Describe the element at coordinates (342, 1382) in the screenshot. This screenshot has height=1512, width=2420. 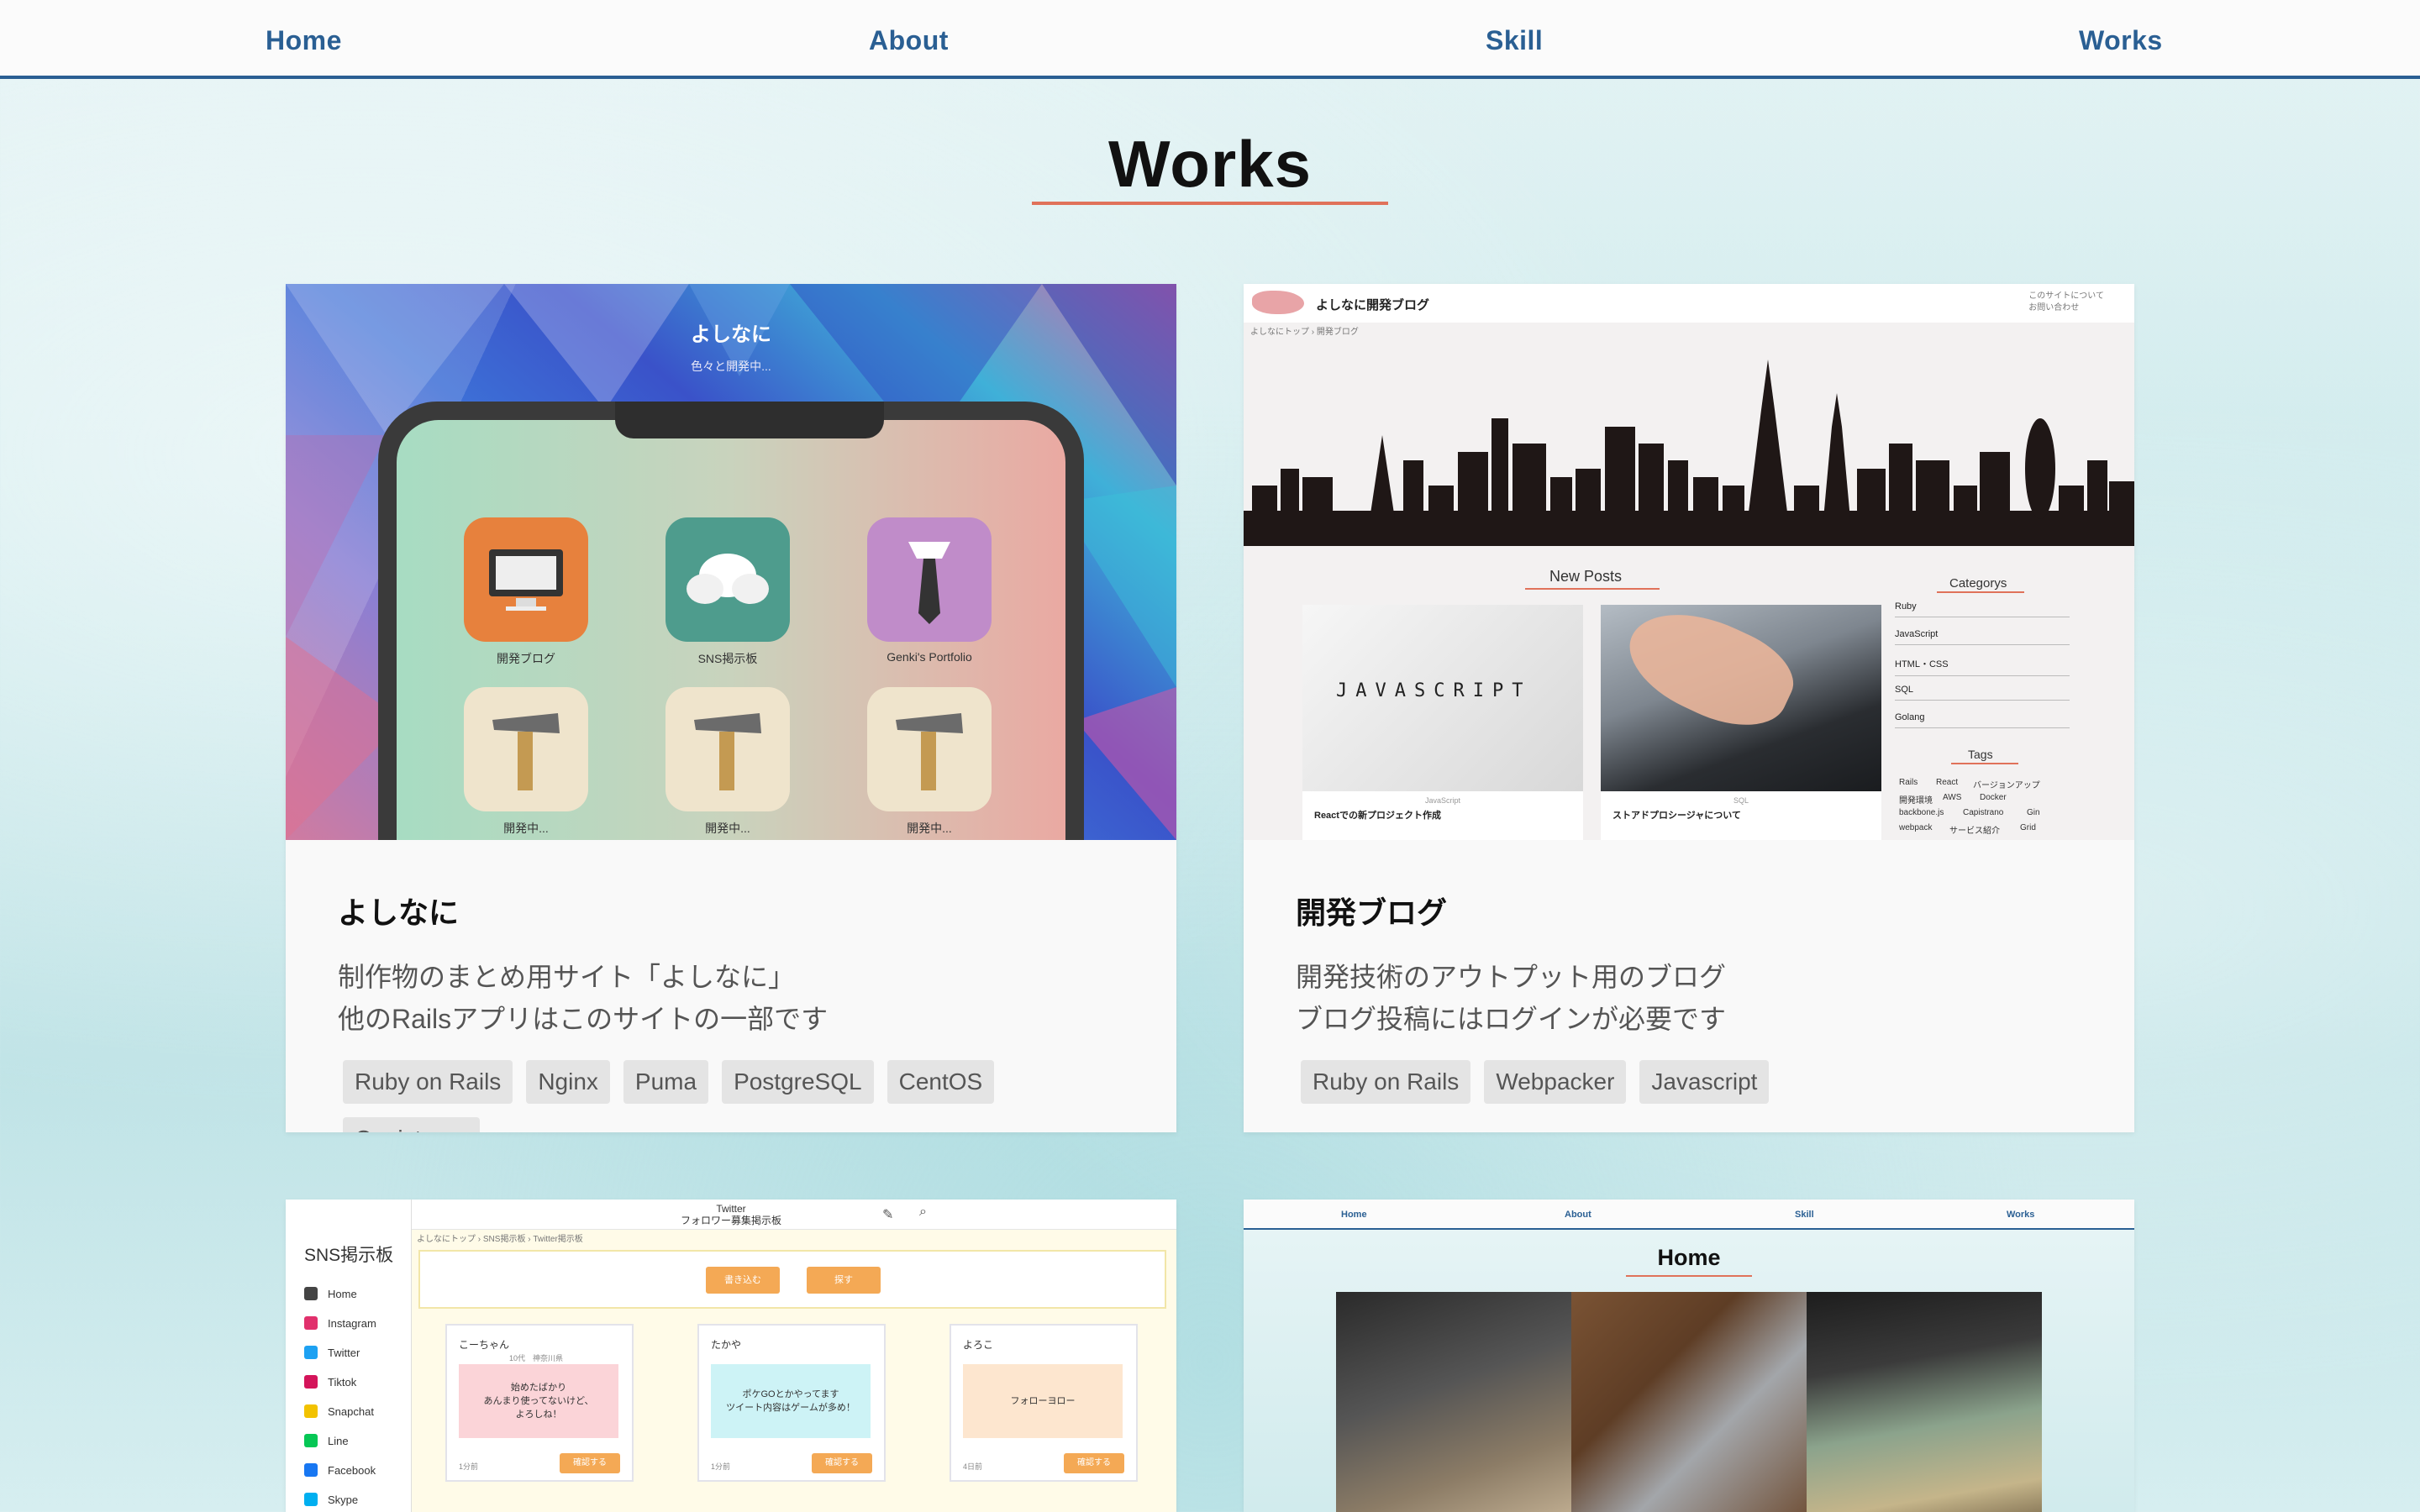
I see `sns-sidebar-label: Tiktok` at that location.